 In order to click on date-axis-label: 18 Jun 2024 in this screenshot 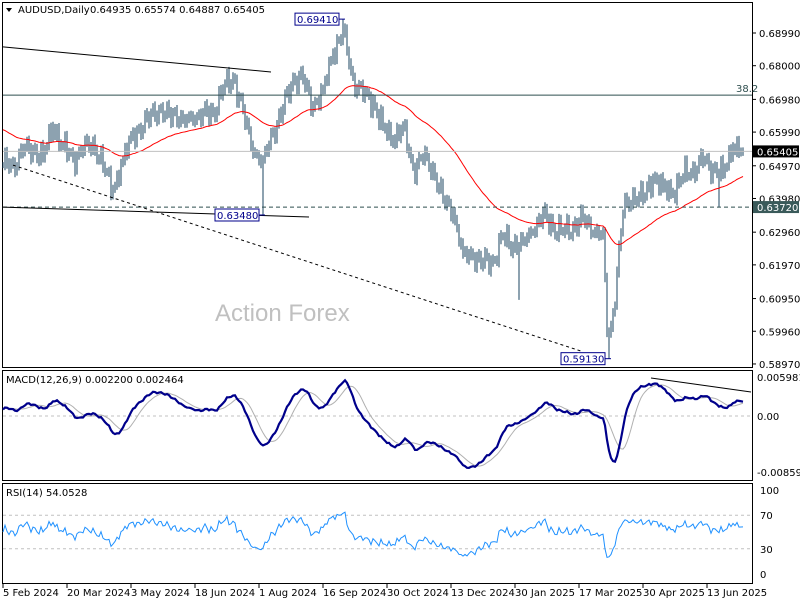, I will do `click(225, 593)`.